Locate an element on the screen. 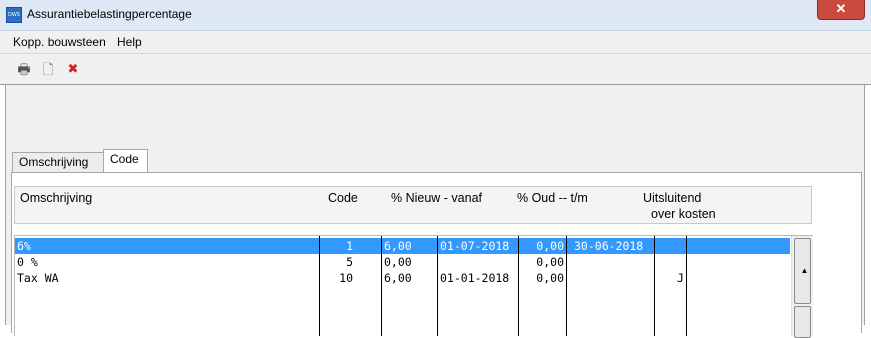  cell-code: 5 is located at coordinates (349, 262).